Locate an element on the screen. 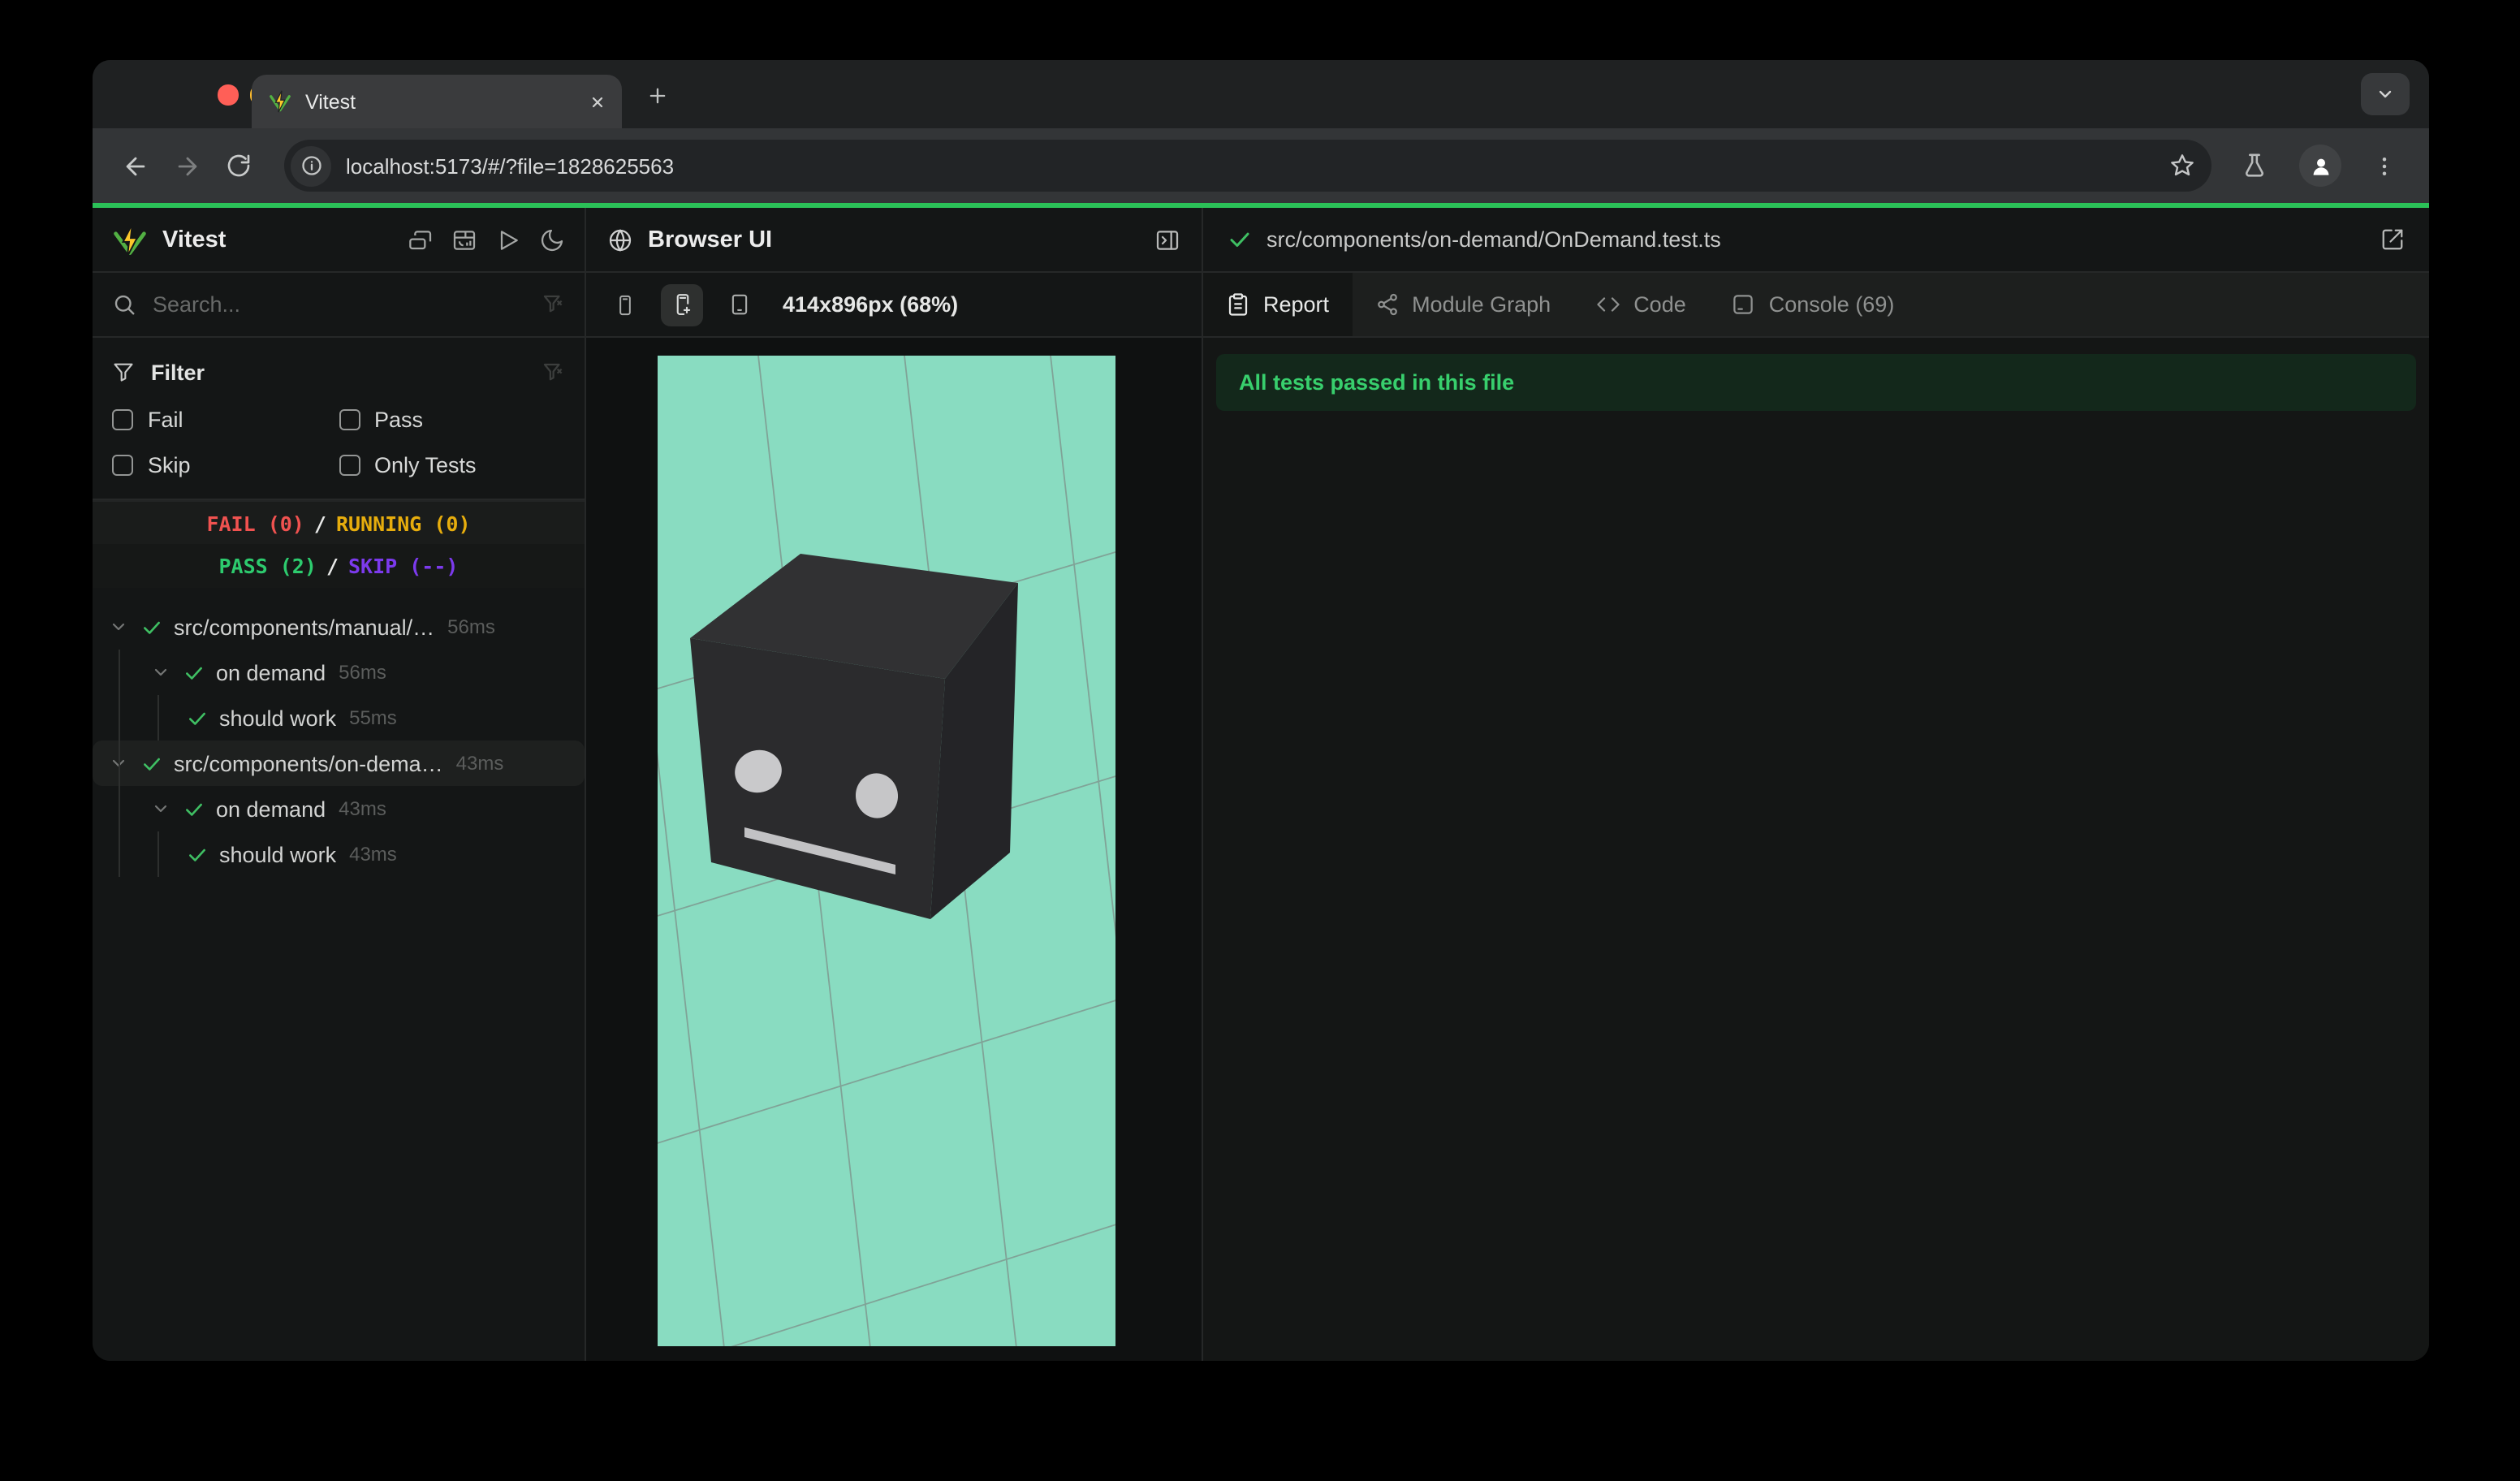 The image size is (2520, 1481). tab-module-graph: Module Graph is located at coordinates (1462, 304).